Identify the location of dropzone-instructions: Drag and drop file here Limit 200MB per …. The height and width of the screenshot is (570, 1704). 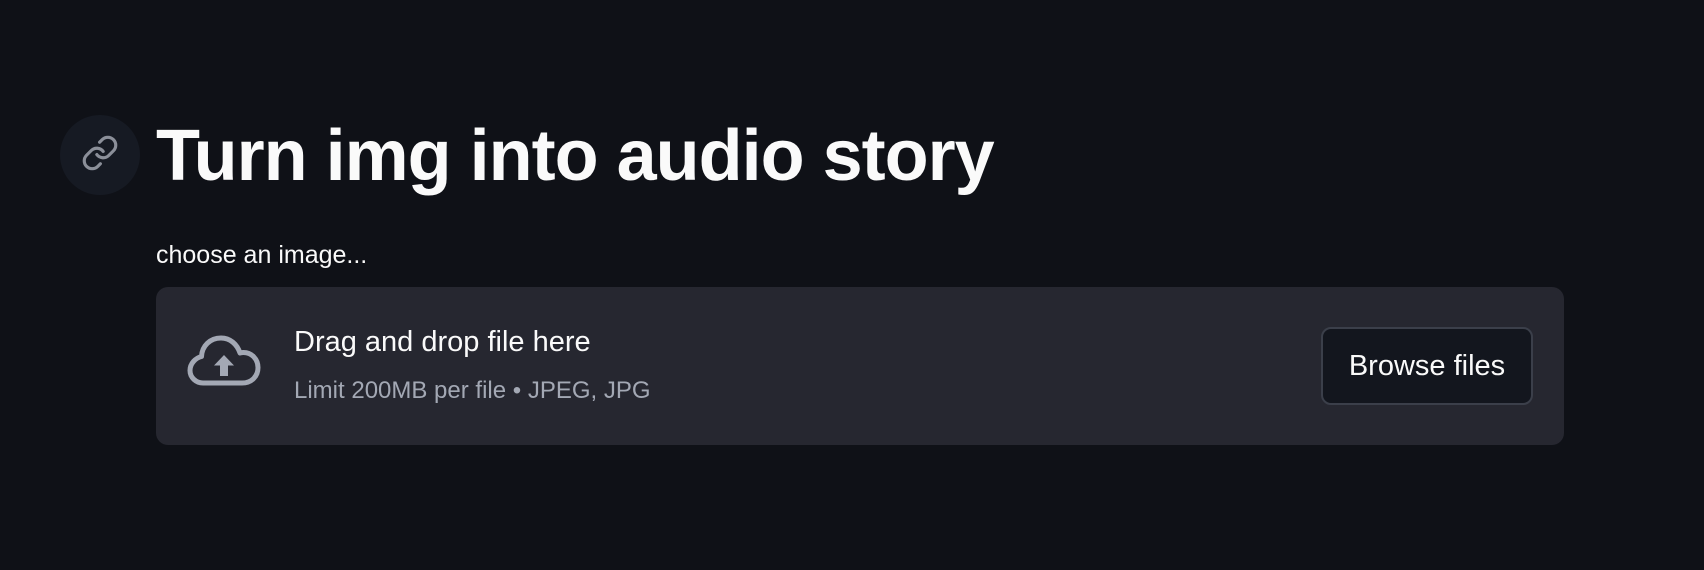
(472, 365).